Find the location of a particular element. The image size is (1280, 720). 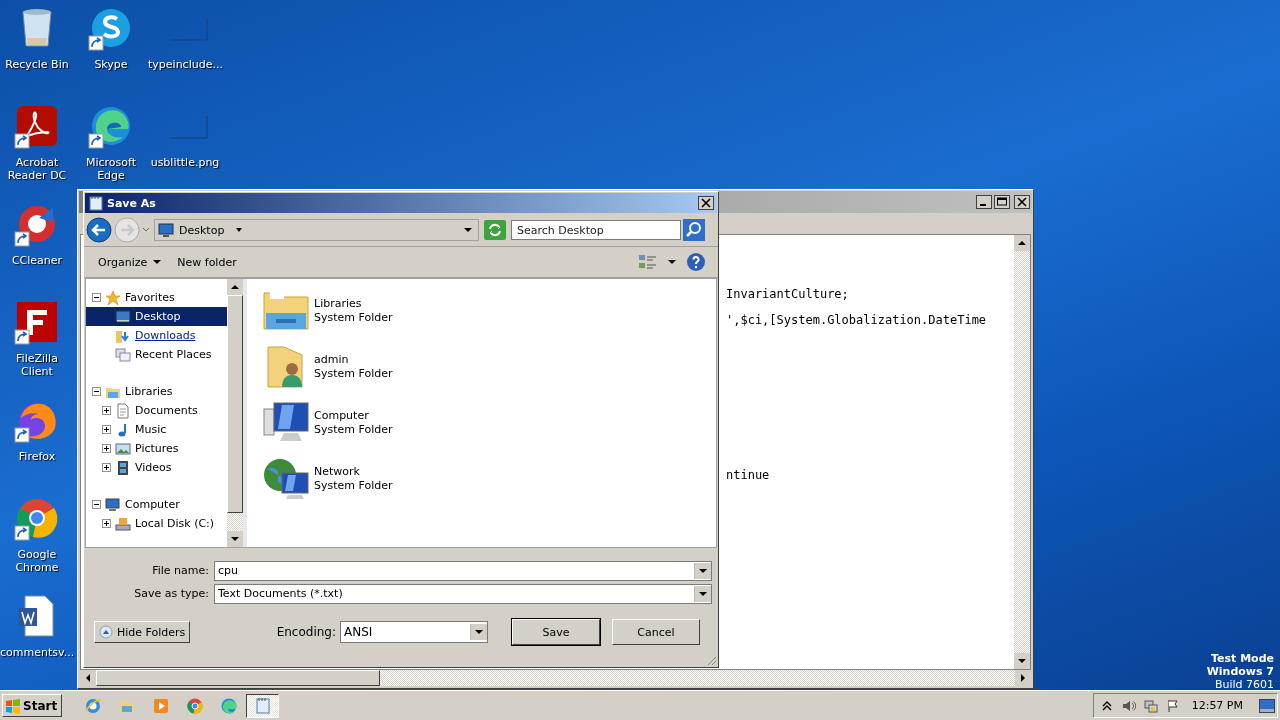

minimize-icon is located at coordinates (984, 202).